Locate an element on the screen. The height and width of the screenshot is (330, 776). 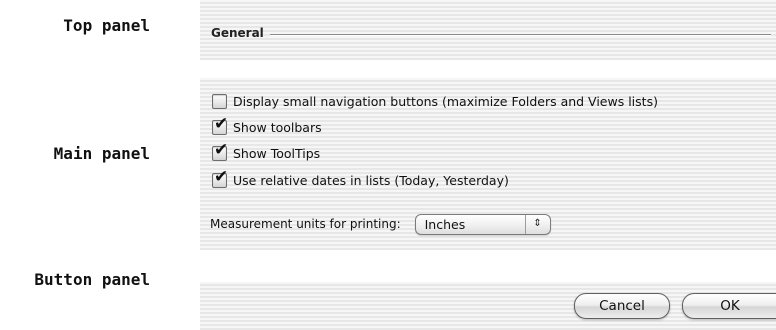
option-show-toolbars: ✔ Show toolbars is located at coordinates (267, 125).